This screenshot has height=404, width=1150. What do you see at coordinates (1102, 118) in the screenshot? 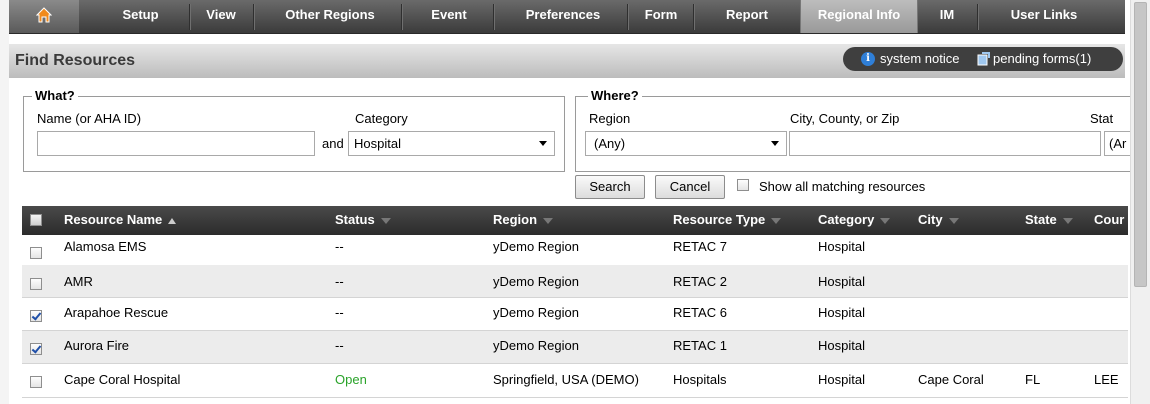
I see `state-label: Stat` at bounding box center [1102, 118].